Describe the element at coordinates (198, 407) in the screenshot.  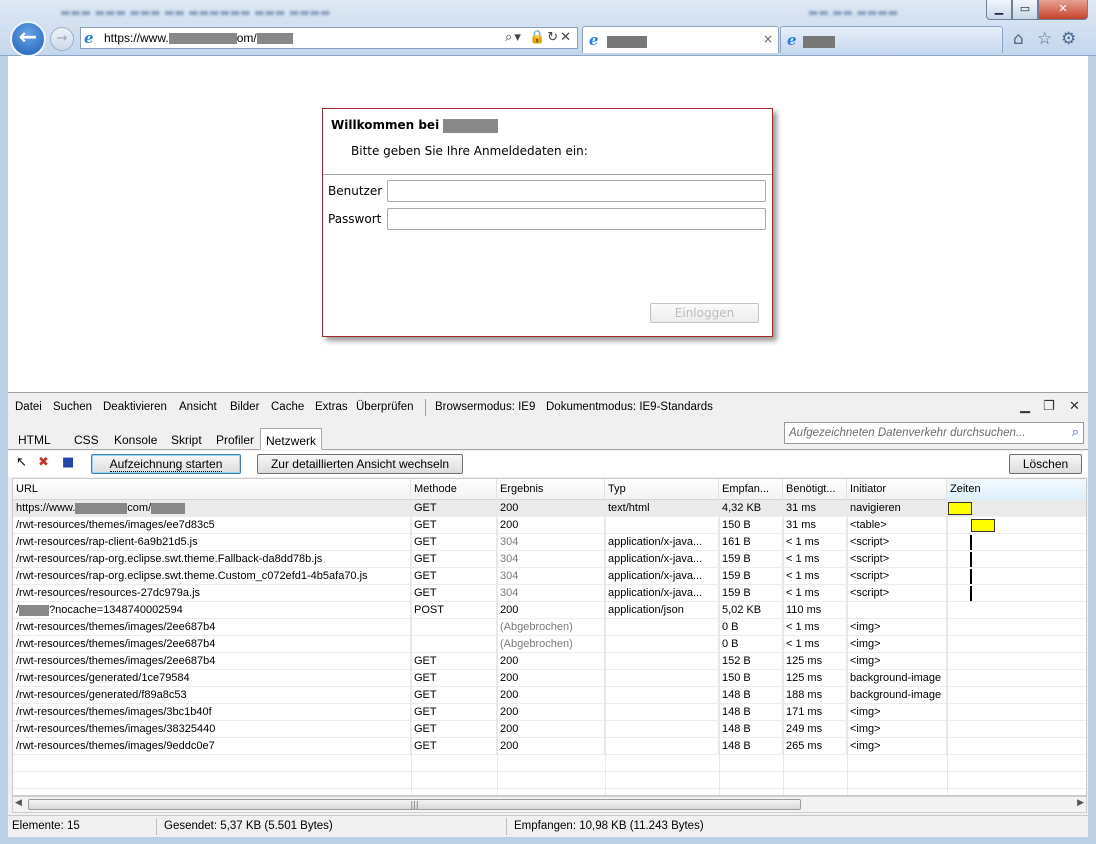
I see `menu-ansicht: Ansicht` at that location.